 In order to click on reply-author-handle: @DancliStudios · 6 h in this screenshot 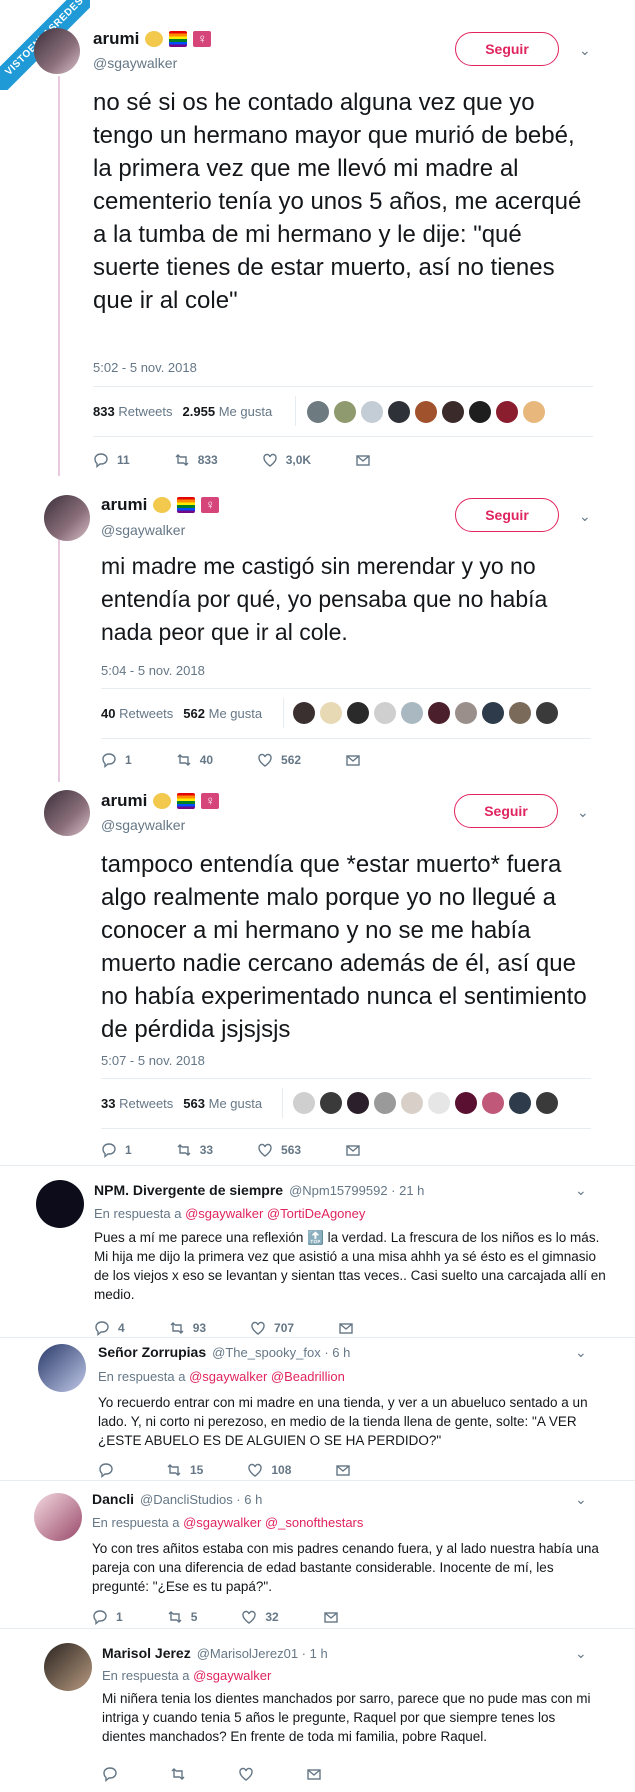, I will do `click(201, 1499)`.